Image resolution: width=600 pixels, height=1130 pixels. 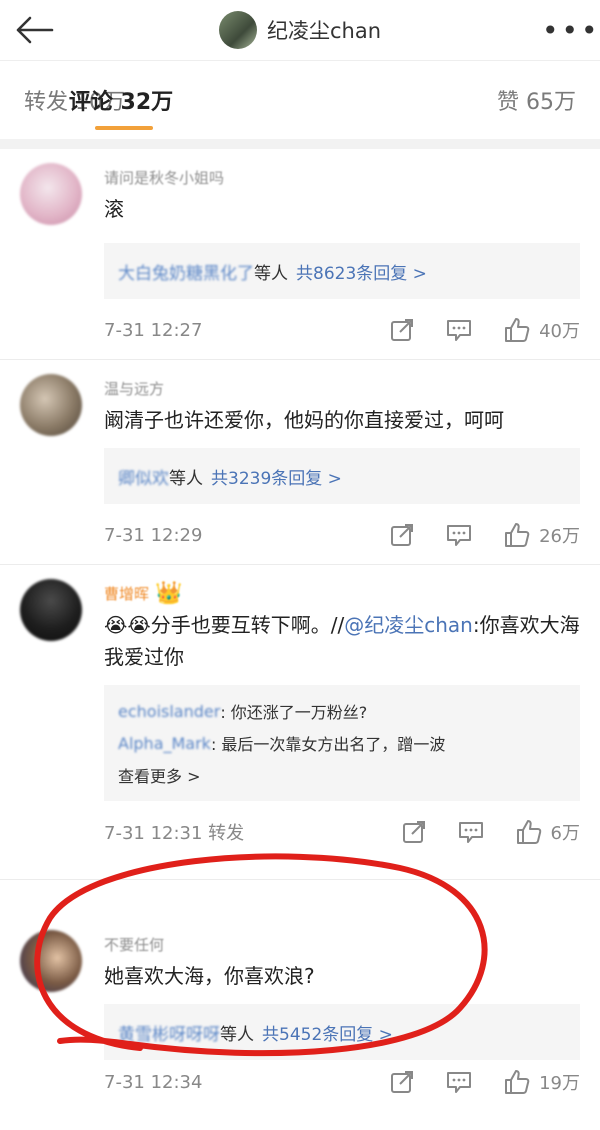 I want to click on comment-text: 滚, so click(x=114, y=209).